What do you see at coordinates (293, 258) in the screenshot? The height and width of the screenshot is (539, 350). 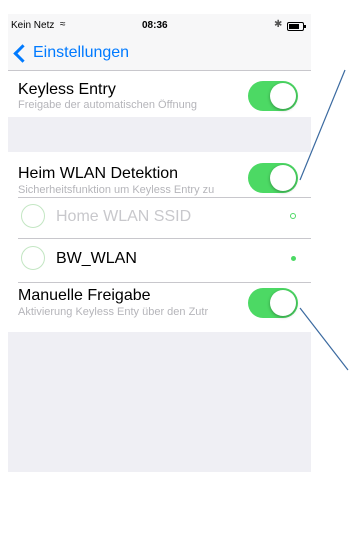 I see `ssid-bw-status-dot` at bounding box center [293, 258].